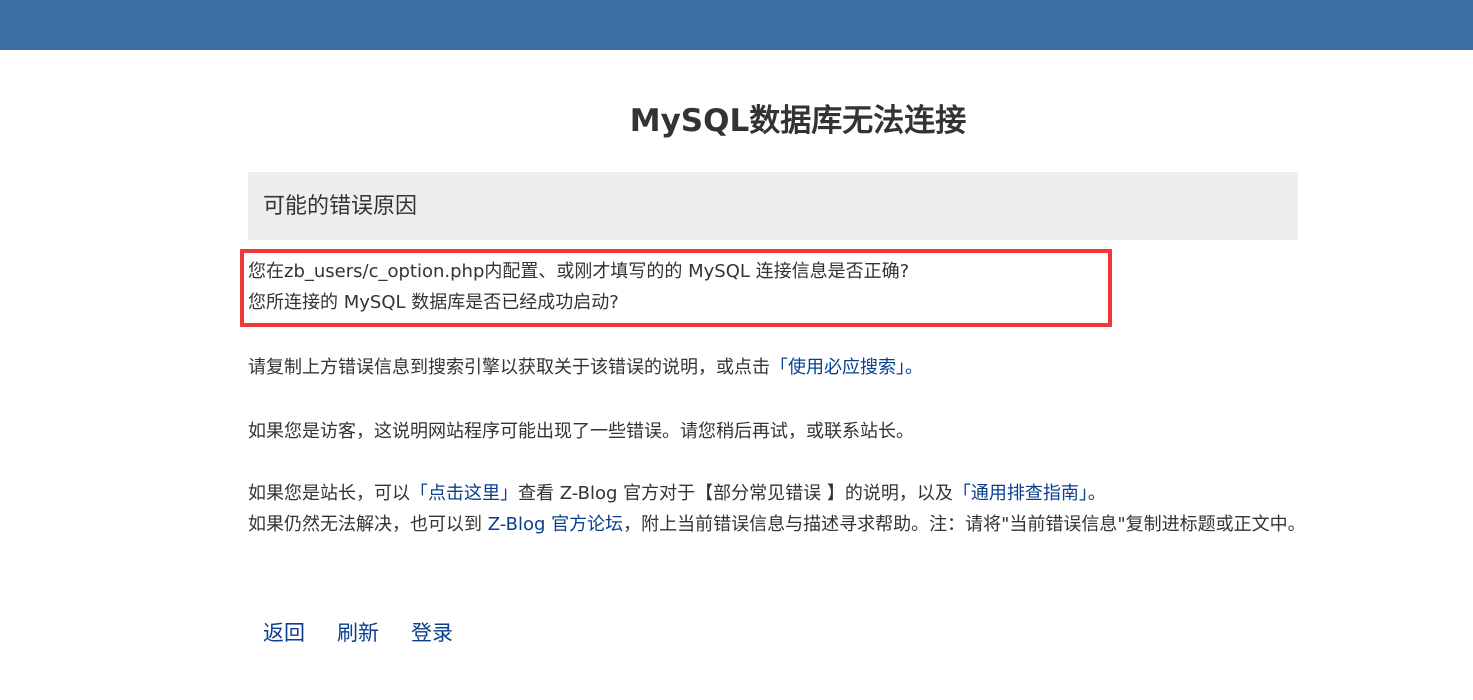 The width and height of the screenshot is (1473, 700). I want to click on visitor-paragraph: 如果您是访客，这说明网站程序可能出现了一些错误。请您稍后再试，或联系站长。, so click(581, 431).